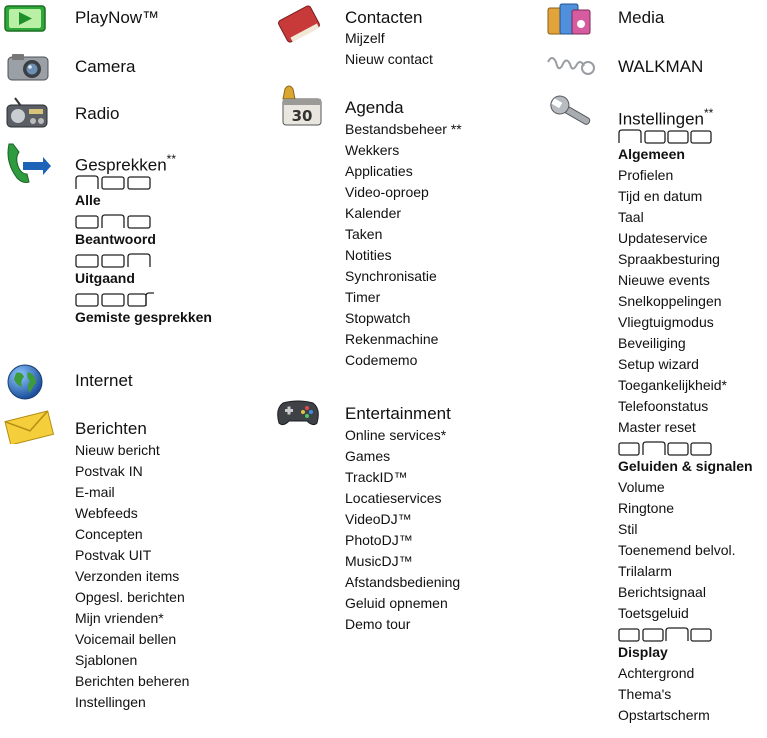  Describe the element at coordinates (570, 68) in the screenshot. I see `walkman-icon` at that location.